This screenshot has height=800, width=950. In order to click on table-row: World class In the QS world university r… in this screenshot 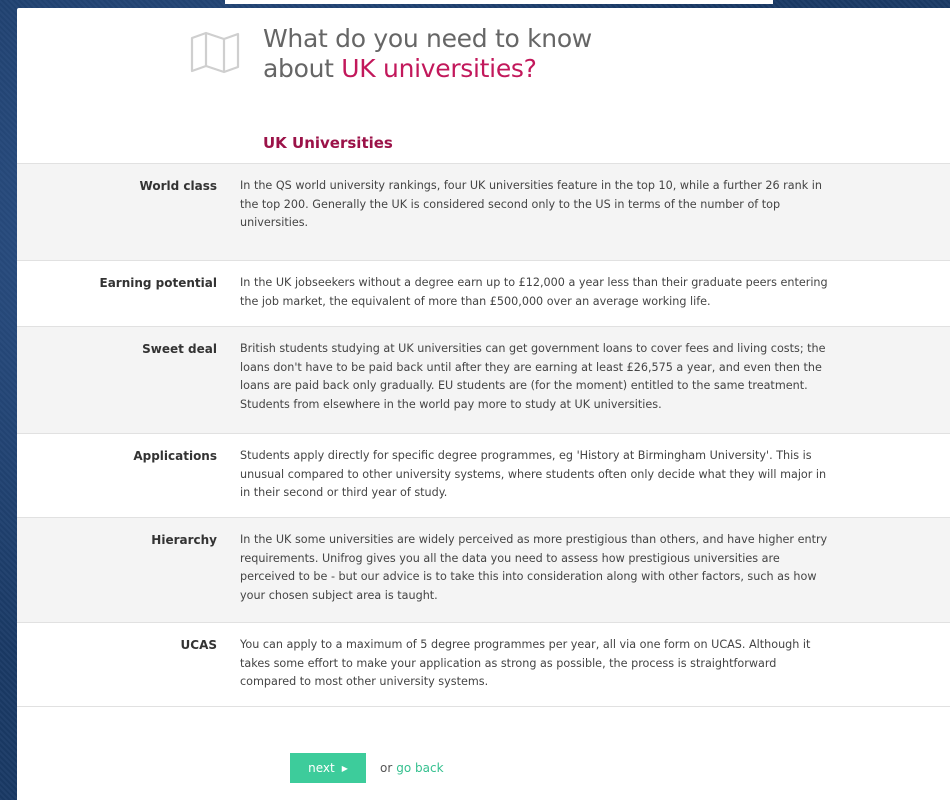, I will do `click(483, 212)`.